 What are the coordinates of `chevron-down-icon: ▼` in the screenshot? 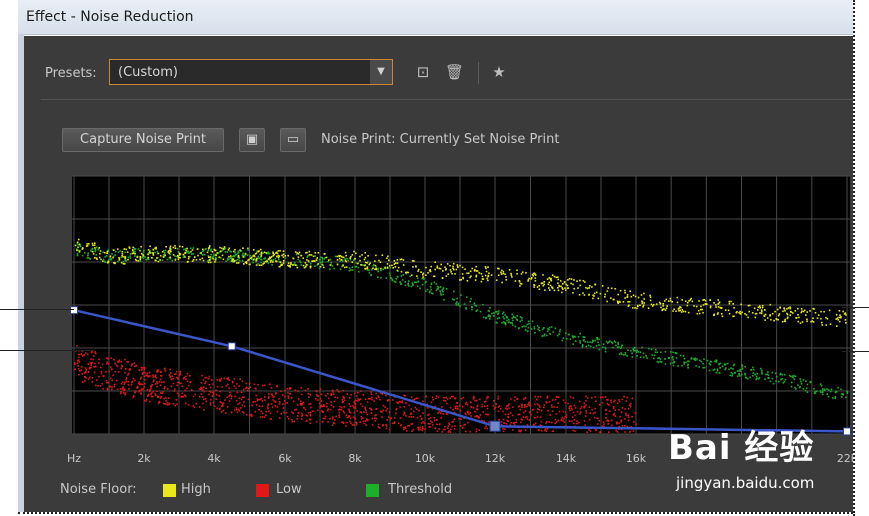 It's located at (381, 72).